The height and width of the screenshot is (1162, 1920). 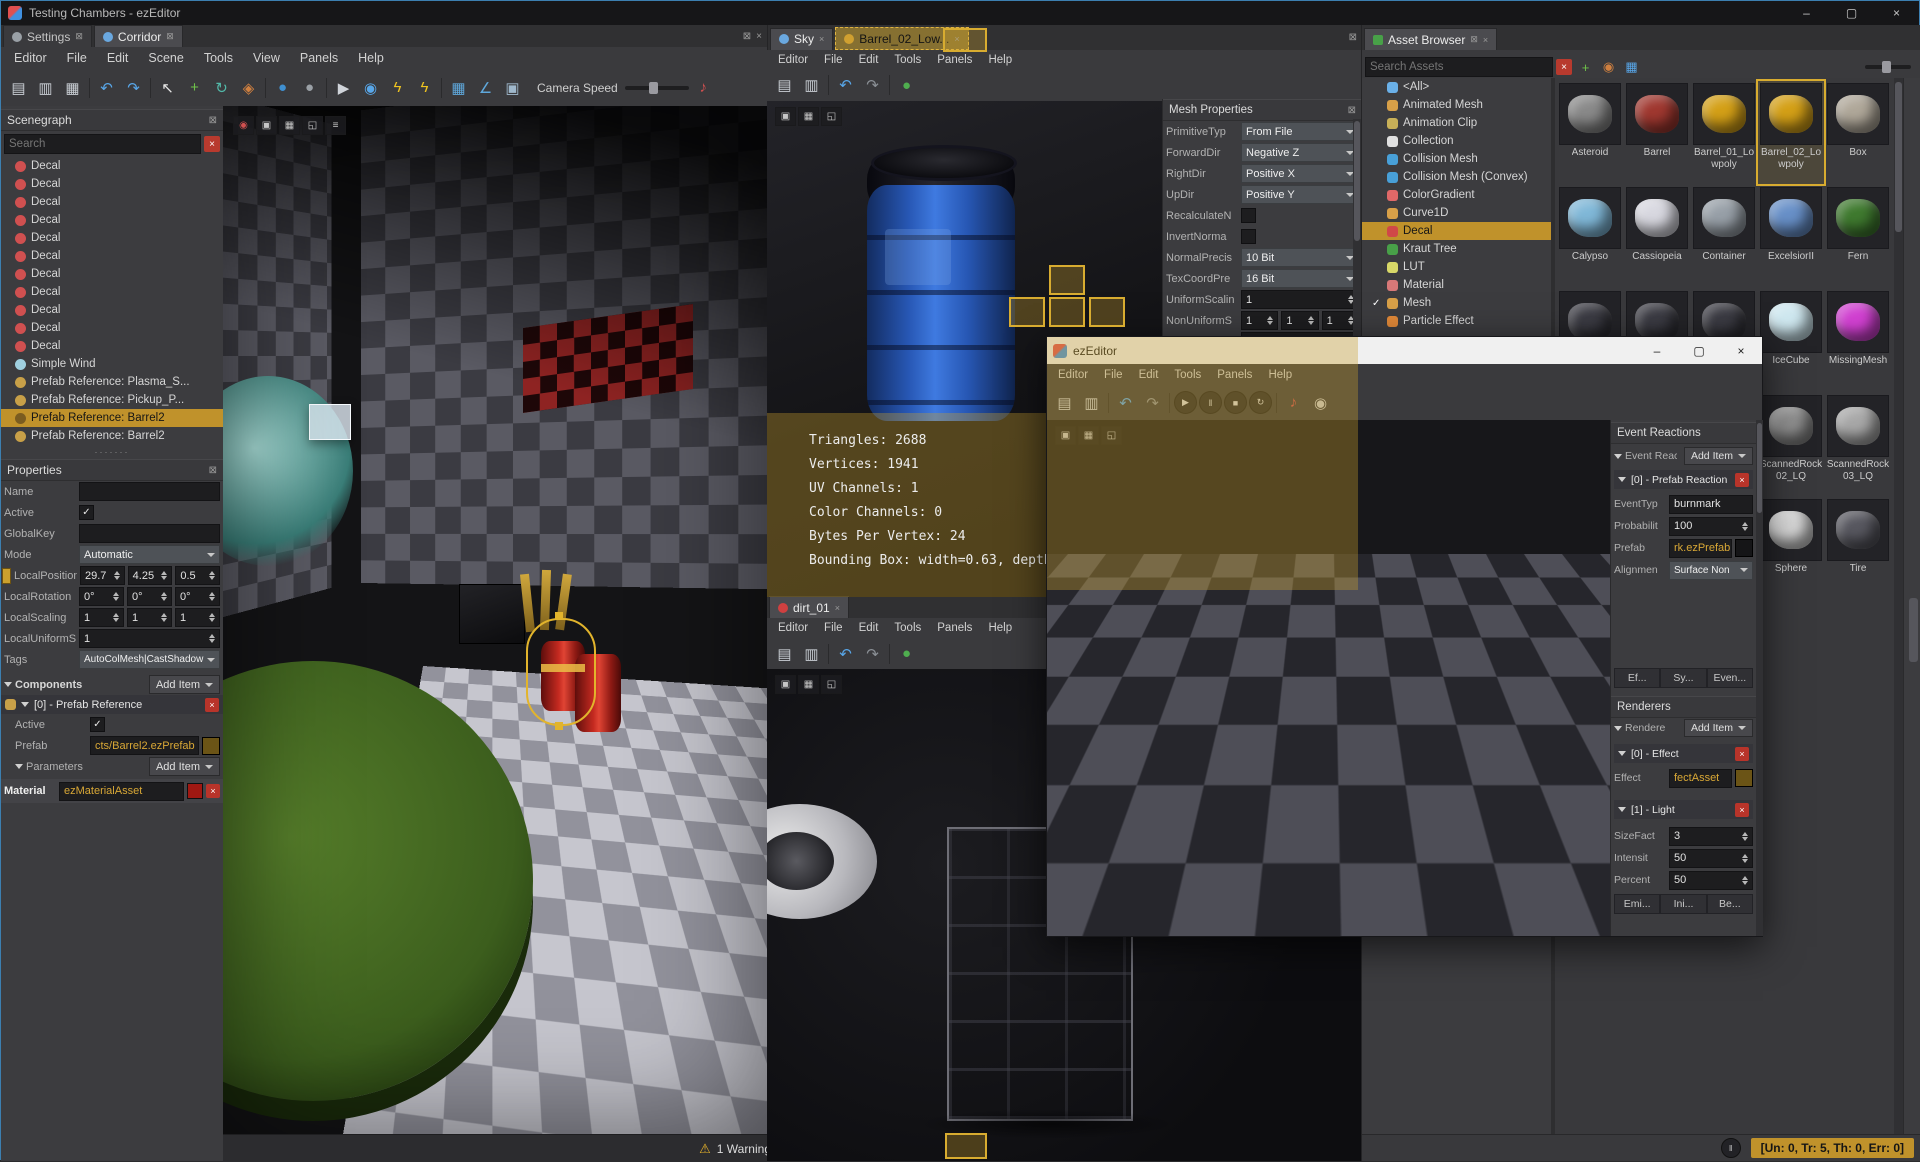 I want to click on asset-type-icon: ◉, so click(x=1608, y=67).